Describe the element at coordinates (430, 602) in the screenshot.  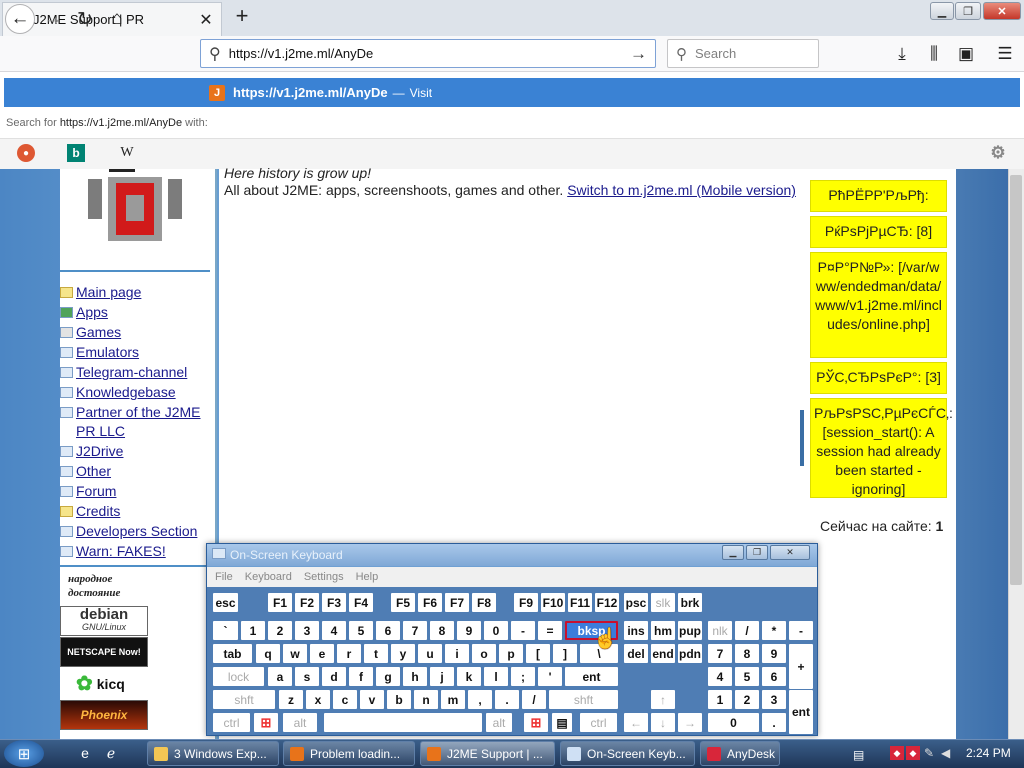
I see `osk-key-f6: F6` at that location.